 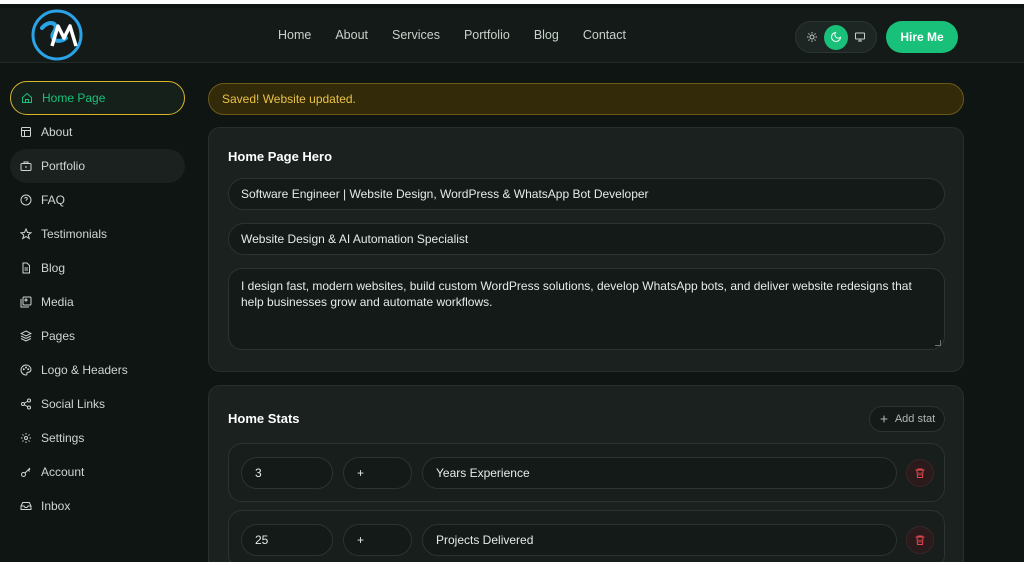 I want to click on theme-toggle, so click(x=836, y=37).